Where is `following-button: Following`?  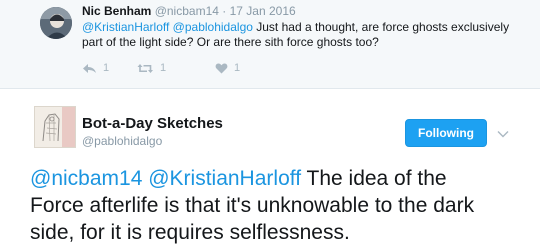 following-button: Following is located at coordinates (446, 133).